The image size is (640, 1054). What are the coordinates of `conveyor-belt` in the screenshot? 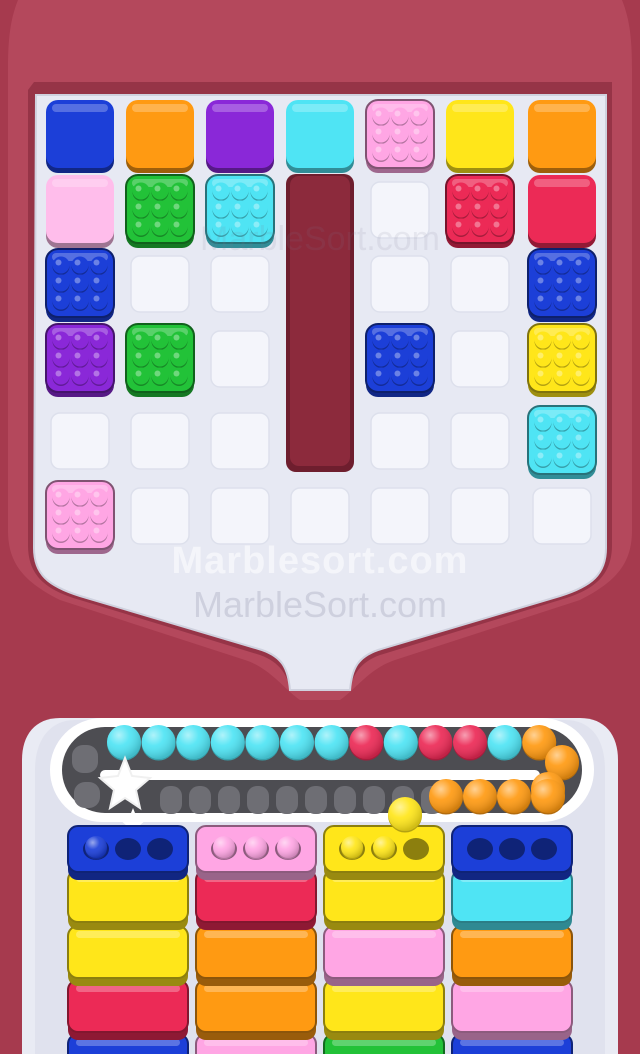 It's located at (322, 770).